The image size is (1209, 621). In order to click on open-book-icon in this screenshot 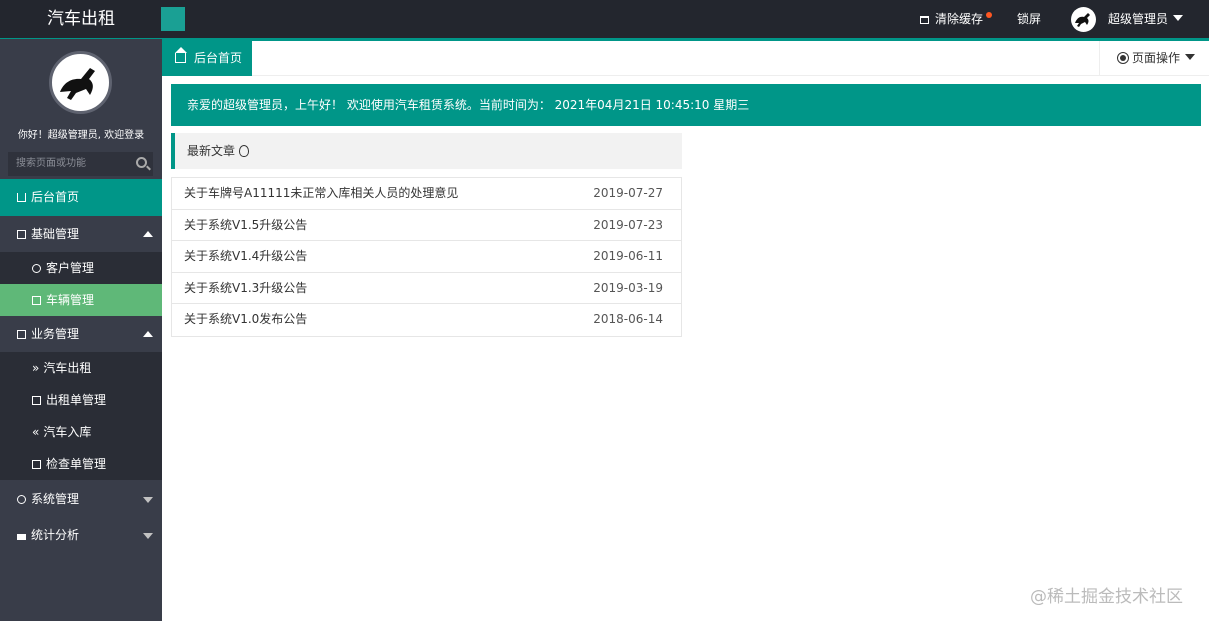, I will do `click(36, 464)`.